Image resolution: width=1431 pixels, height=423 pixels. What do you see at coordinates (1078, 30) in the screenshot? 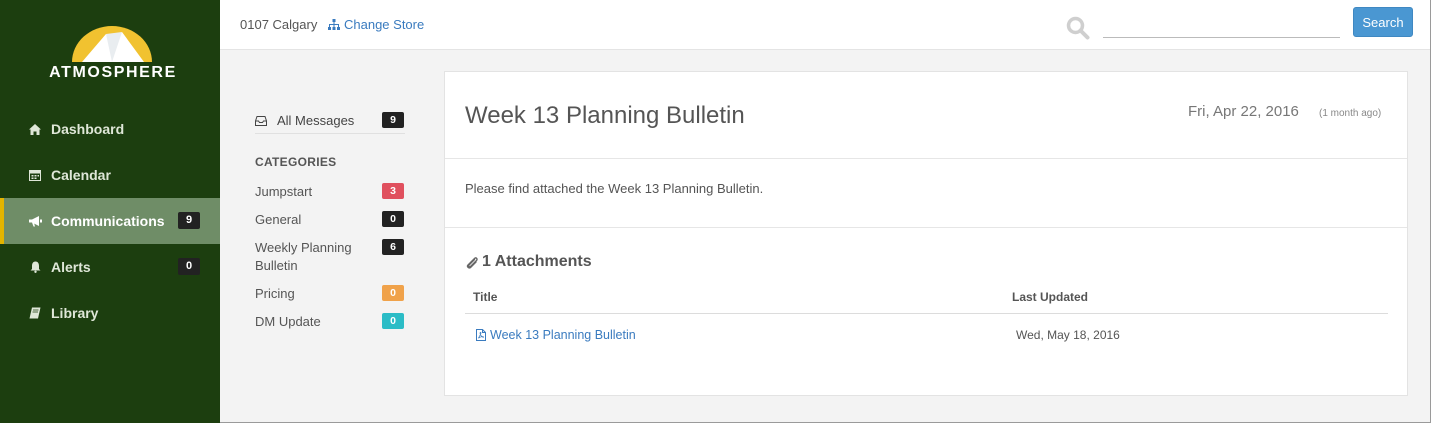
I see `search-icon` at bounding box center [1078, 30].